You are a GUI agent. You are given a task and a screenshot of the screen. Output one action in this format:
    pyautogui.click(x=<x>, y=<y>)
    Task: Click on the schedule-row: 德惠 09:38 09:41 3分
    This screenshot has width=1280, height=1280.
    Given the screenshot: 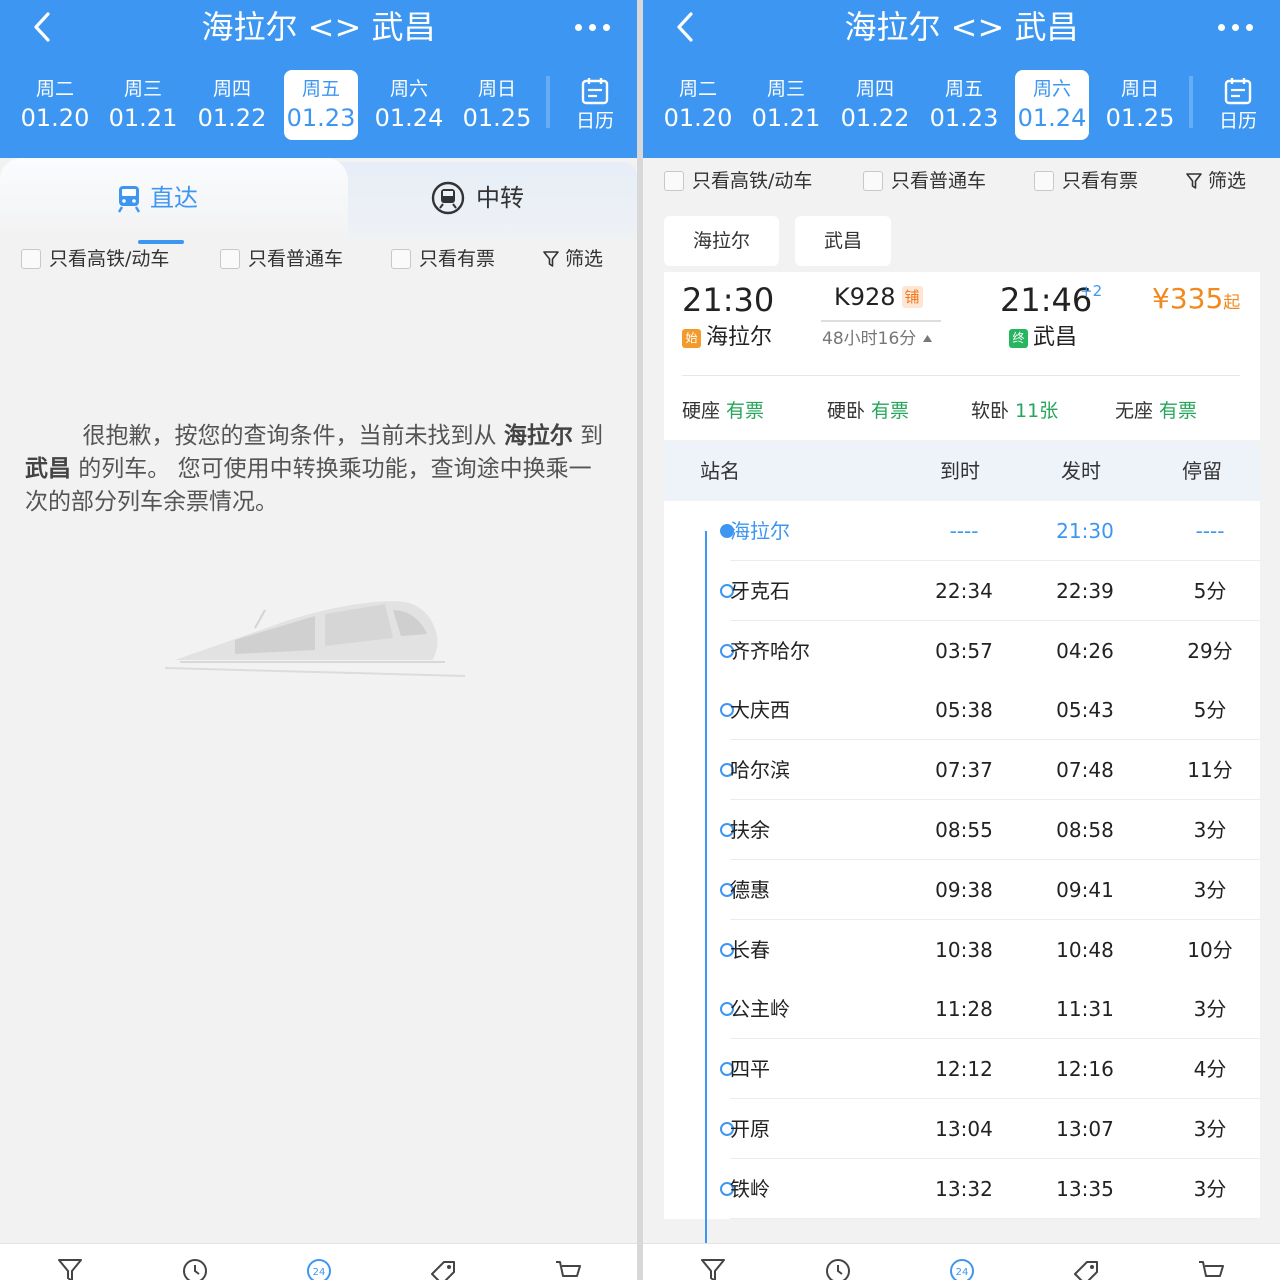 What is the action you would take?
    pyautogui.click(x=962, y=889)
    